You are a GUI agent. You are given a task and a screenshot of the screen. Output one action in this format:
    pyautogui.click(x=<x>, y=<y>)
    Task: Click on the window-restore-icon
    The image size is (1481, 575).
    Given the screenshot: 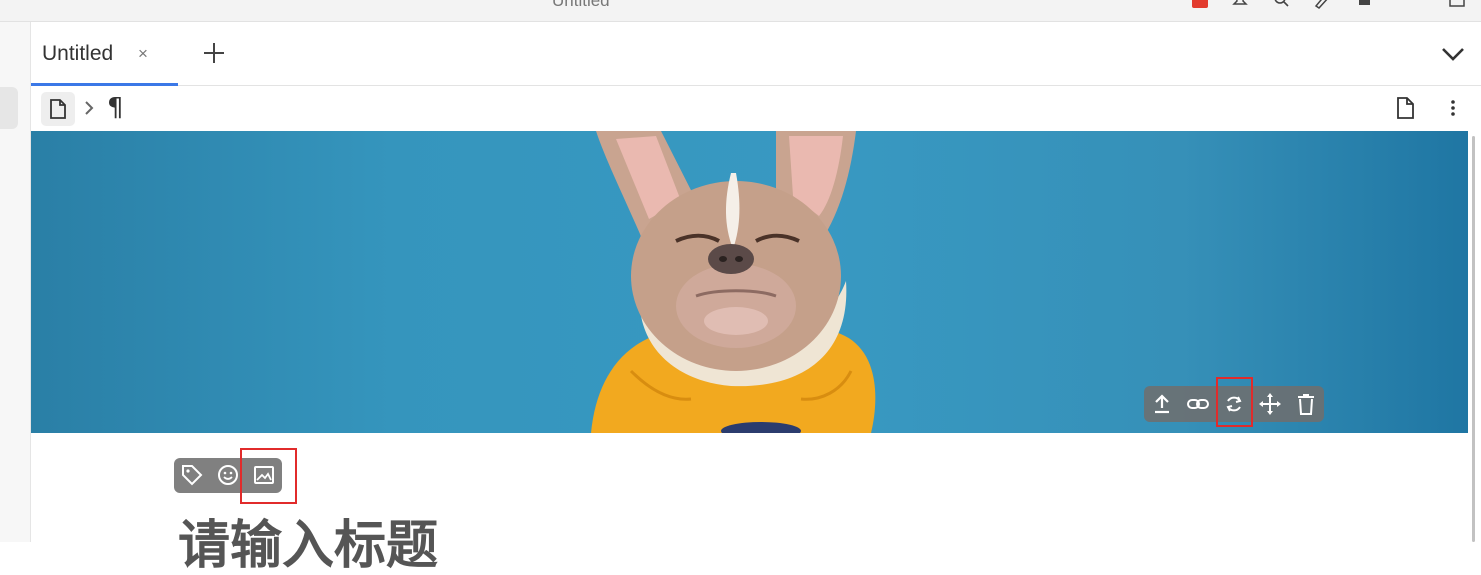 What is the action you would take?
    pyautogui.click(x=1457, y=5)
    